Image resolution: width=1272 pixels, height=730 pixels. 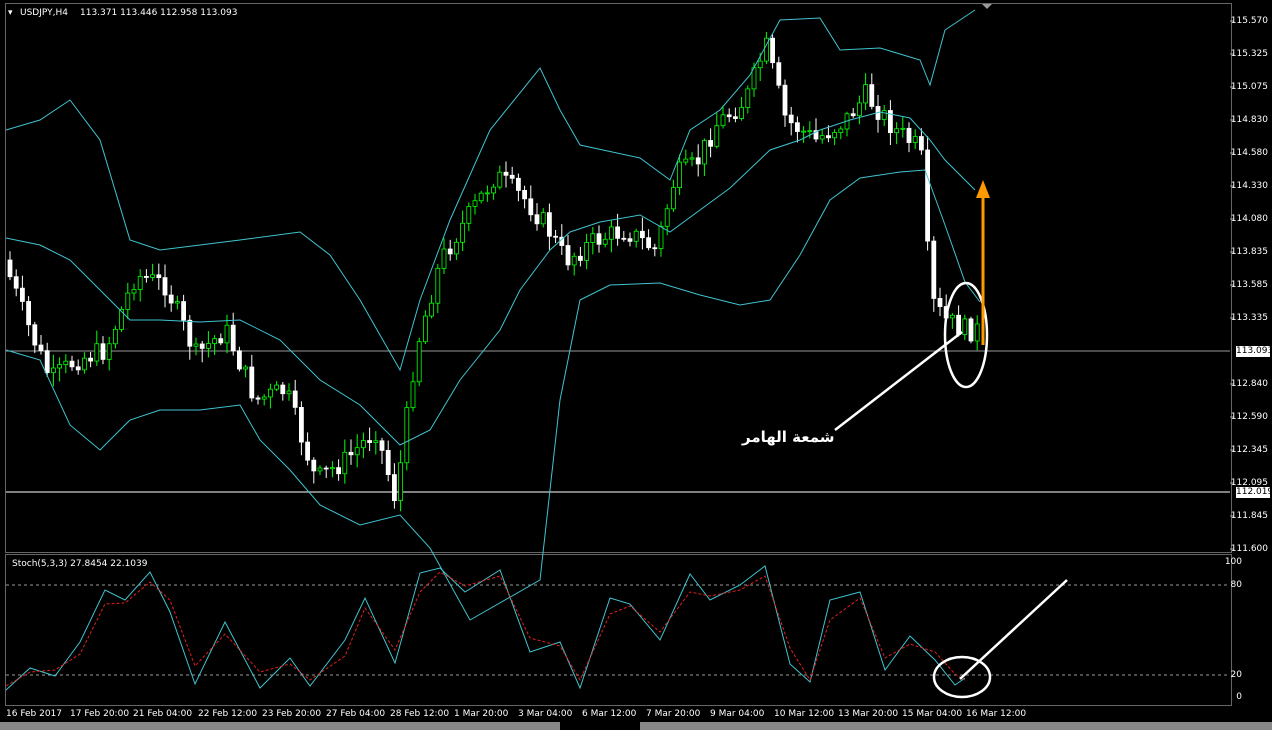 What do you see at coordinates (1249, 252) in the screenshot?
I see `price-tick-label: 113.835` at bounding box center [1249, 252].